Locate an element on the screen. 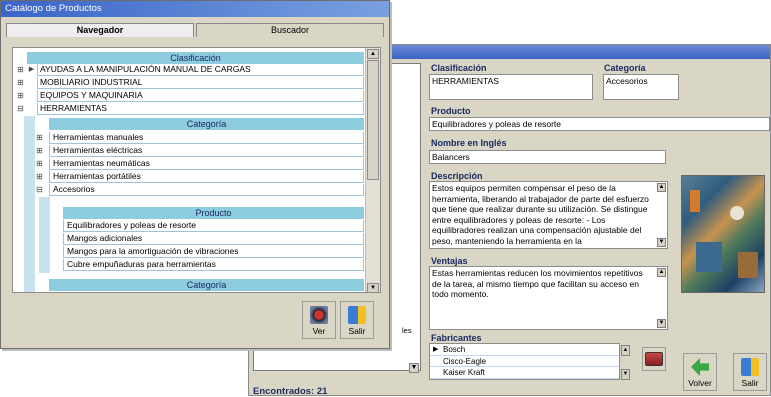  producto-item: Mangos adicionales is located at coordinates (213, 239).